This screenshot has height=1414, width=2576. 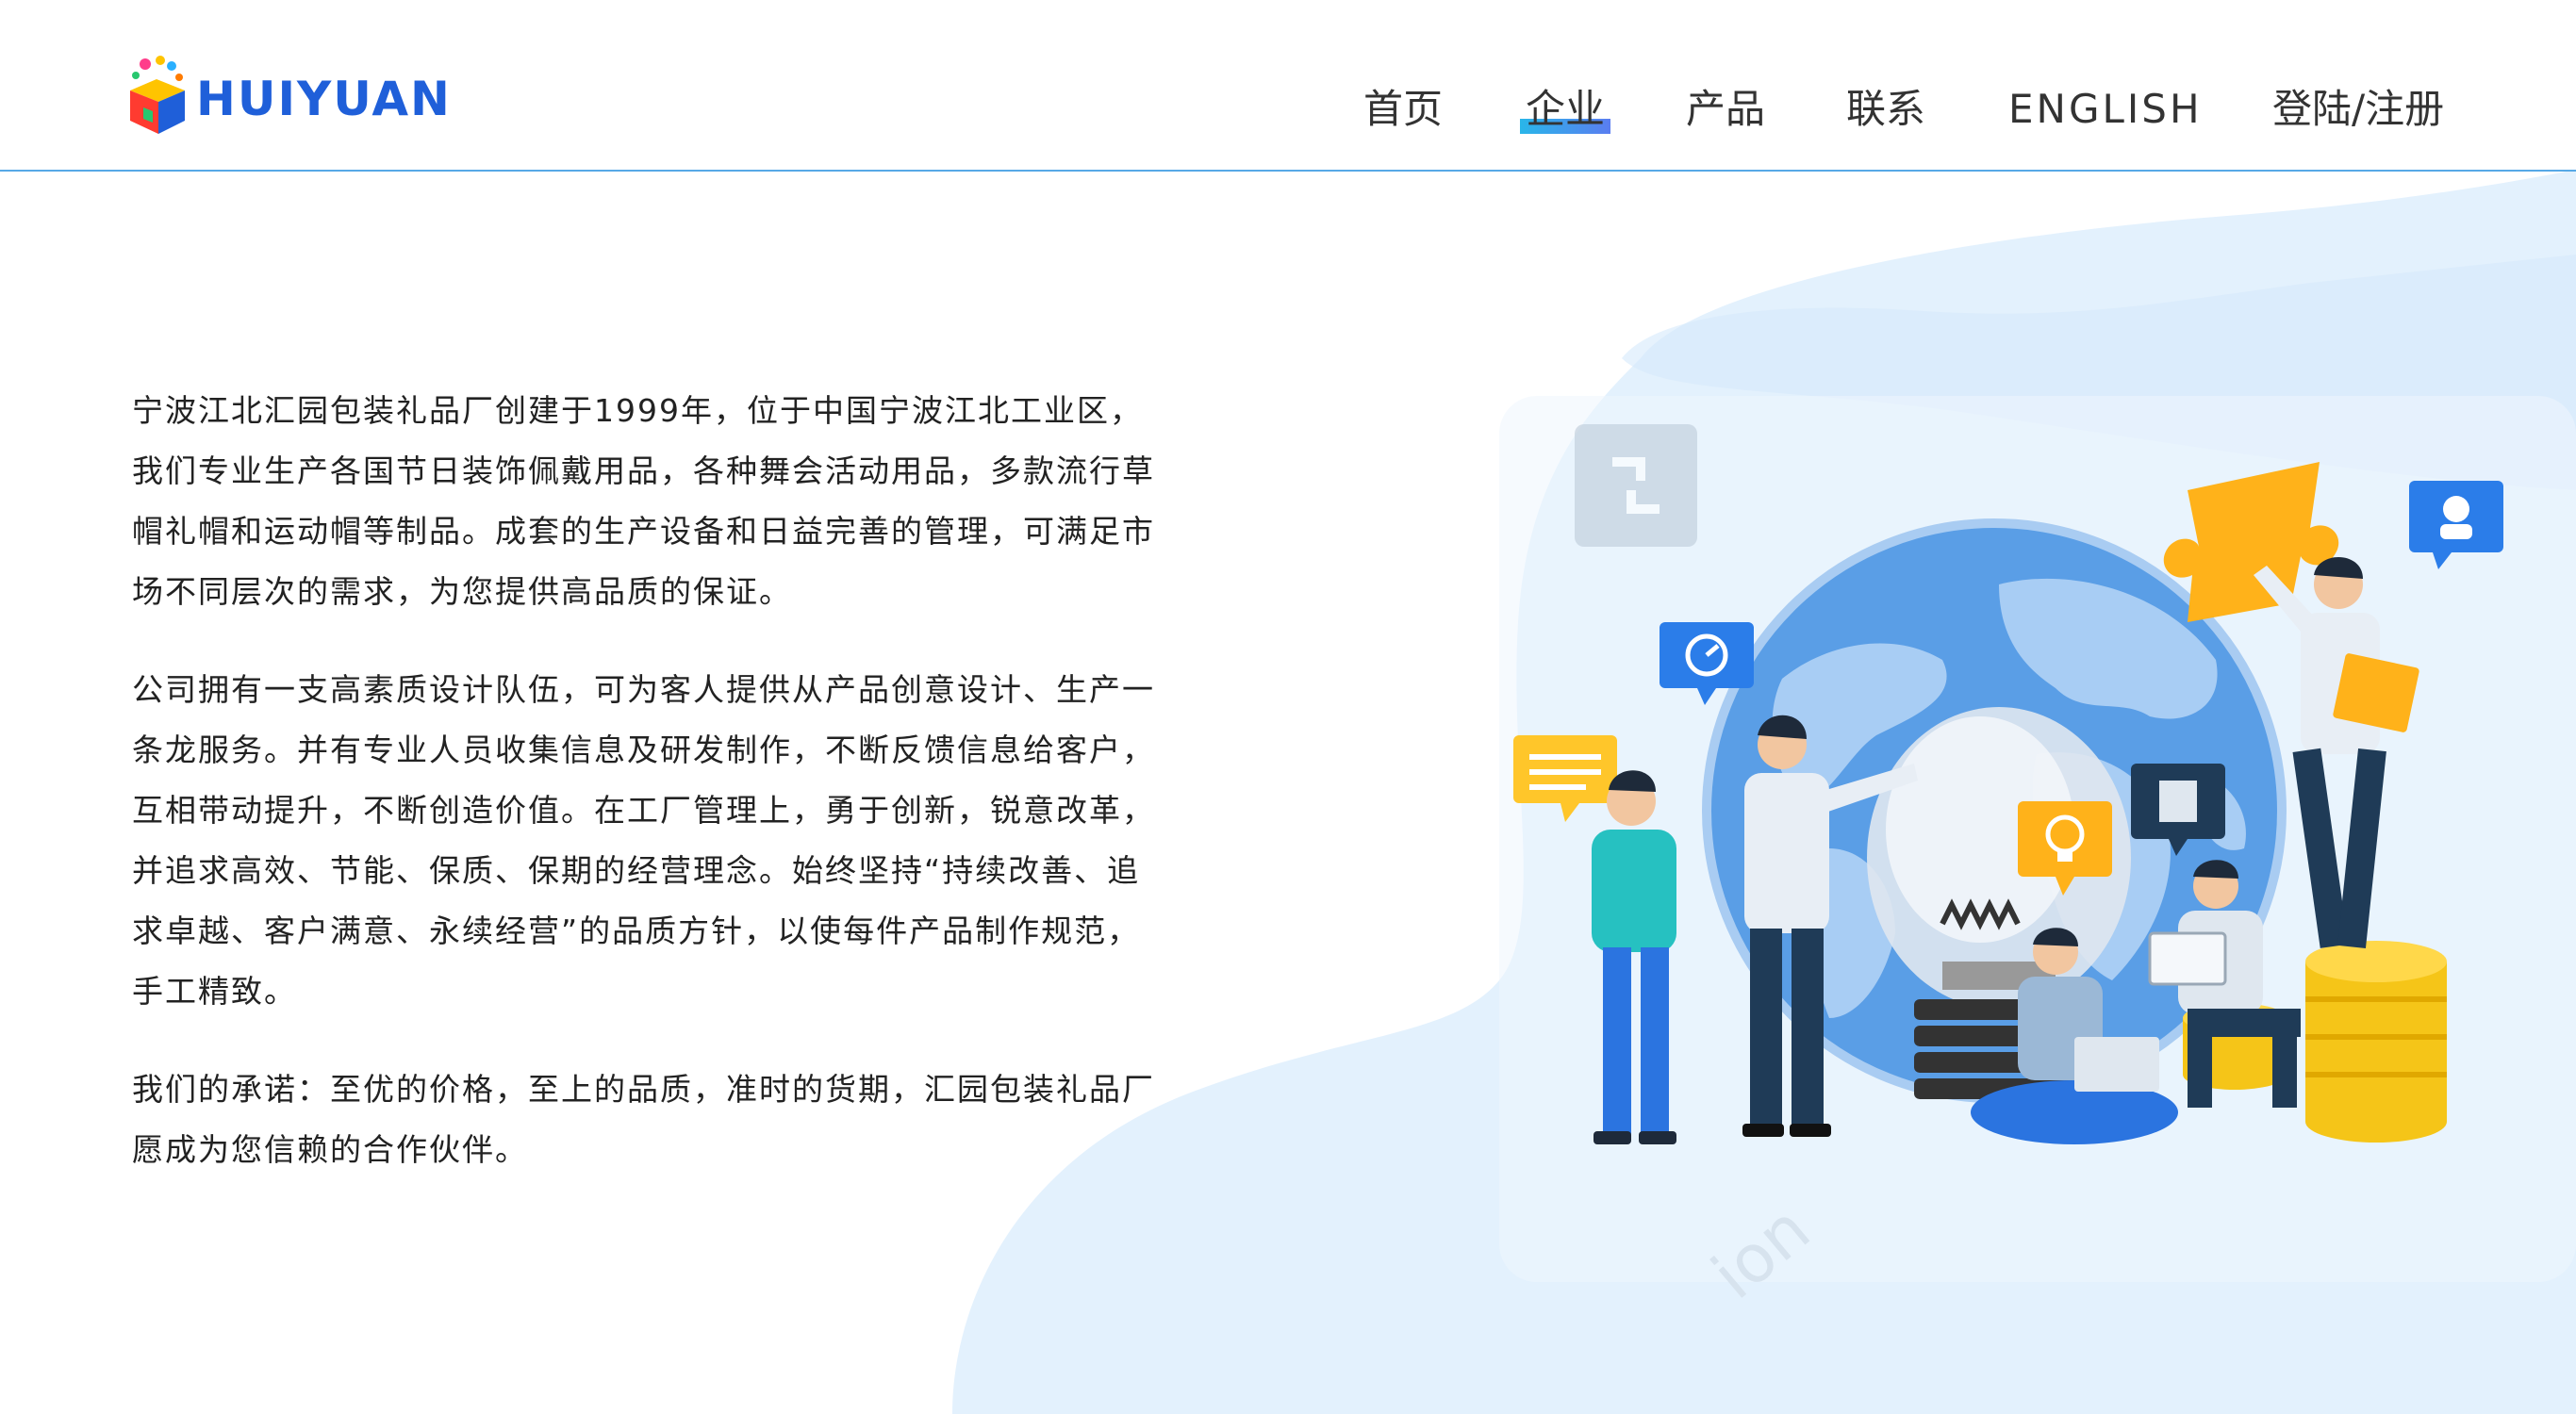 I want to click on nav-home: 首页, so click(x=1403, y=109).